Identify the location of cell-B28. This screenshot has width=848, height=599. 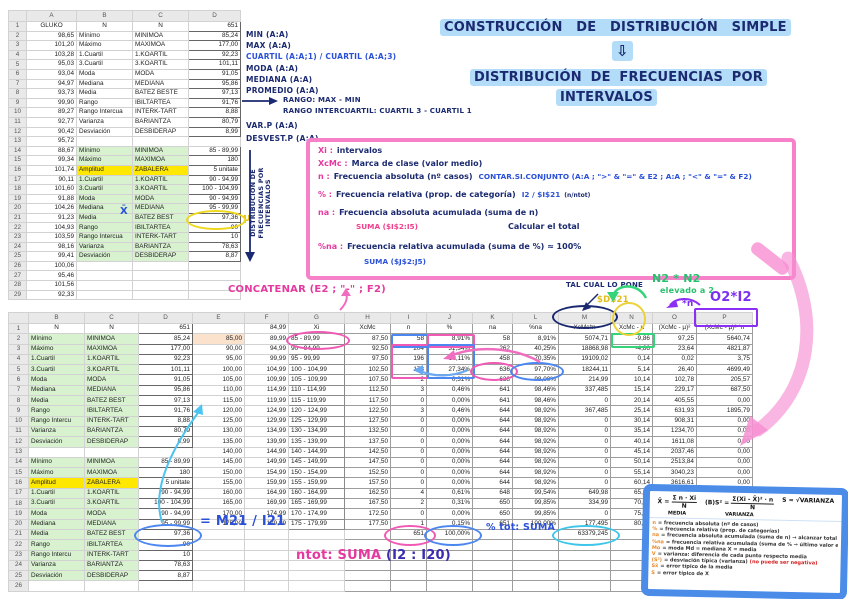
(104, 285).